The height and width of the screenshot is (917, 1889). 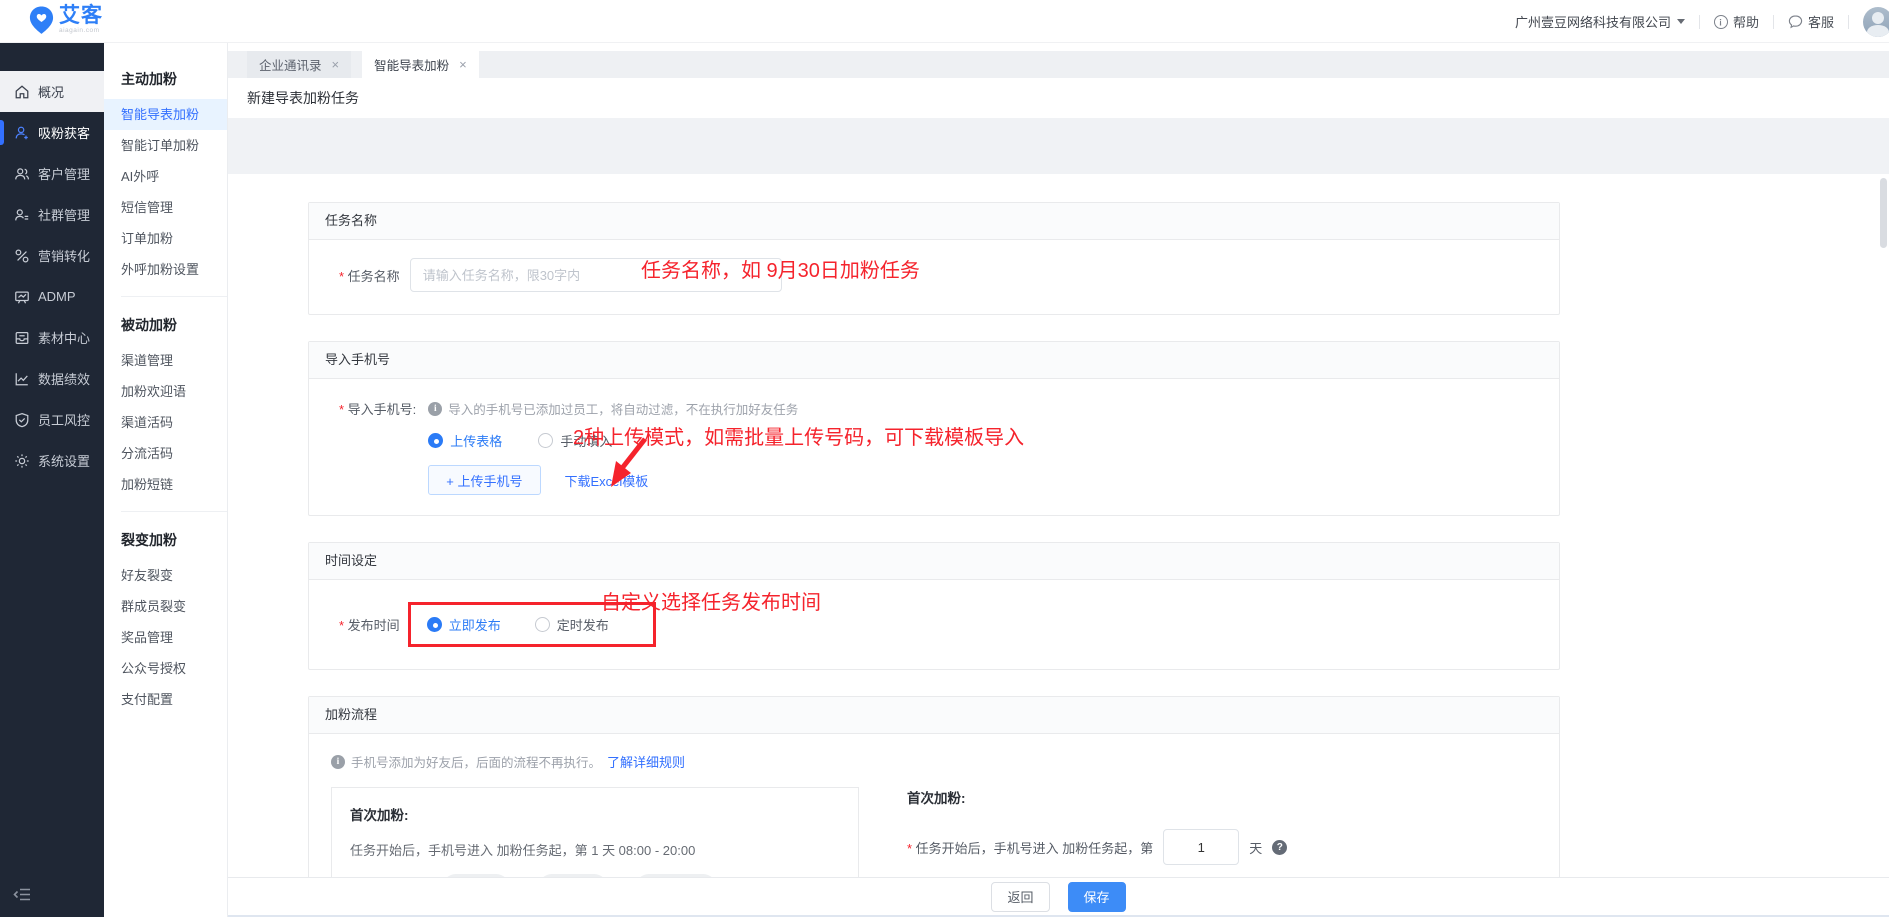 What do you see at coordinates (52, 173) in the screenshot?
I see `sidebar-item-customer-management: 客户管理` at bounding box center [52, 173].